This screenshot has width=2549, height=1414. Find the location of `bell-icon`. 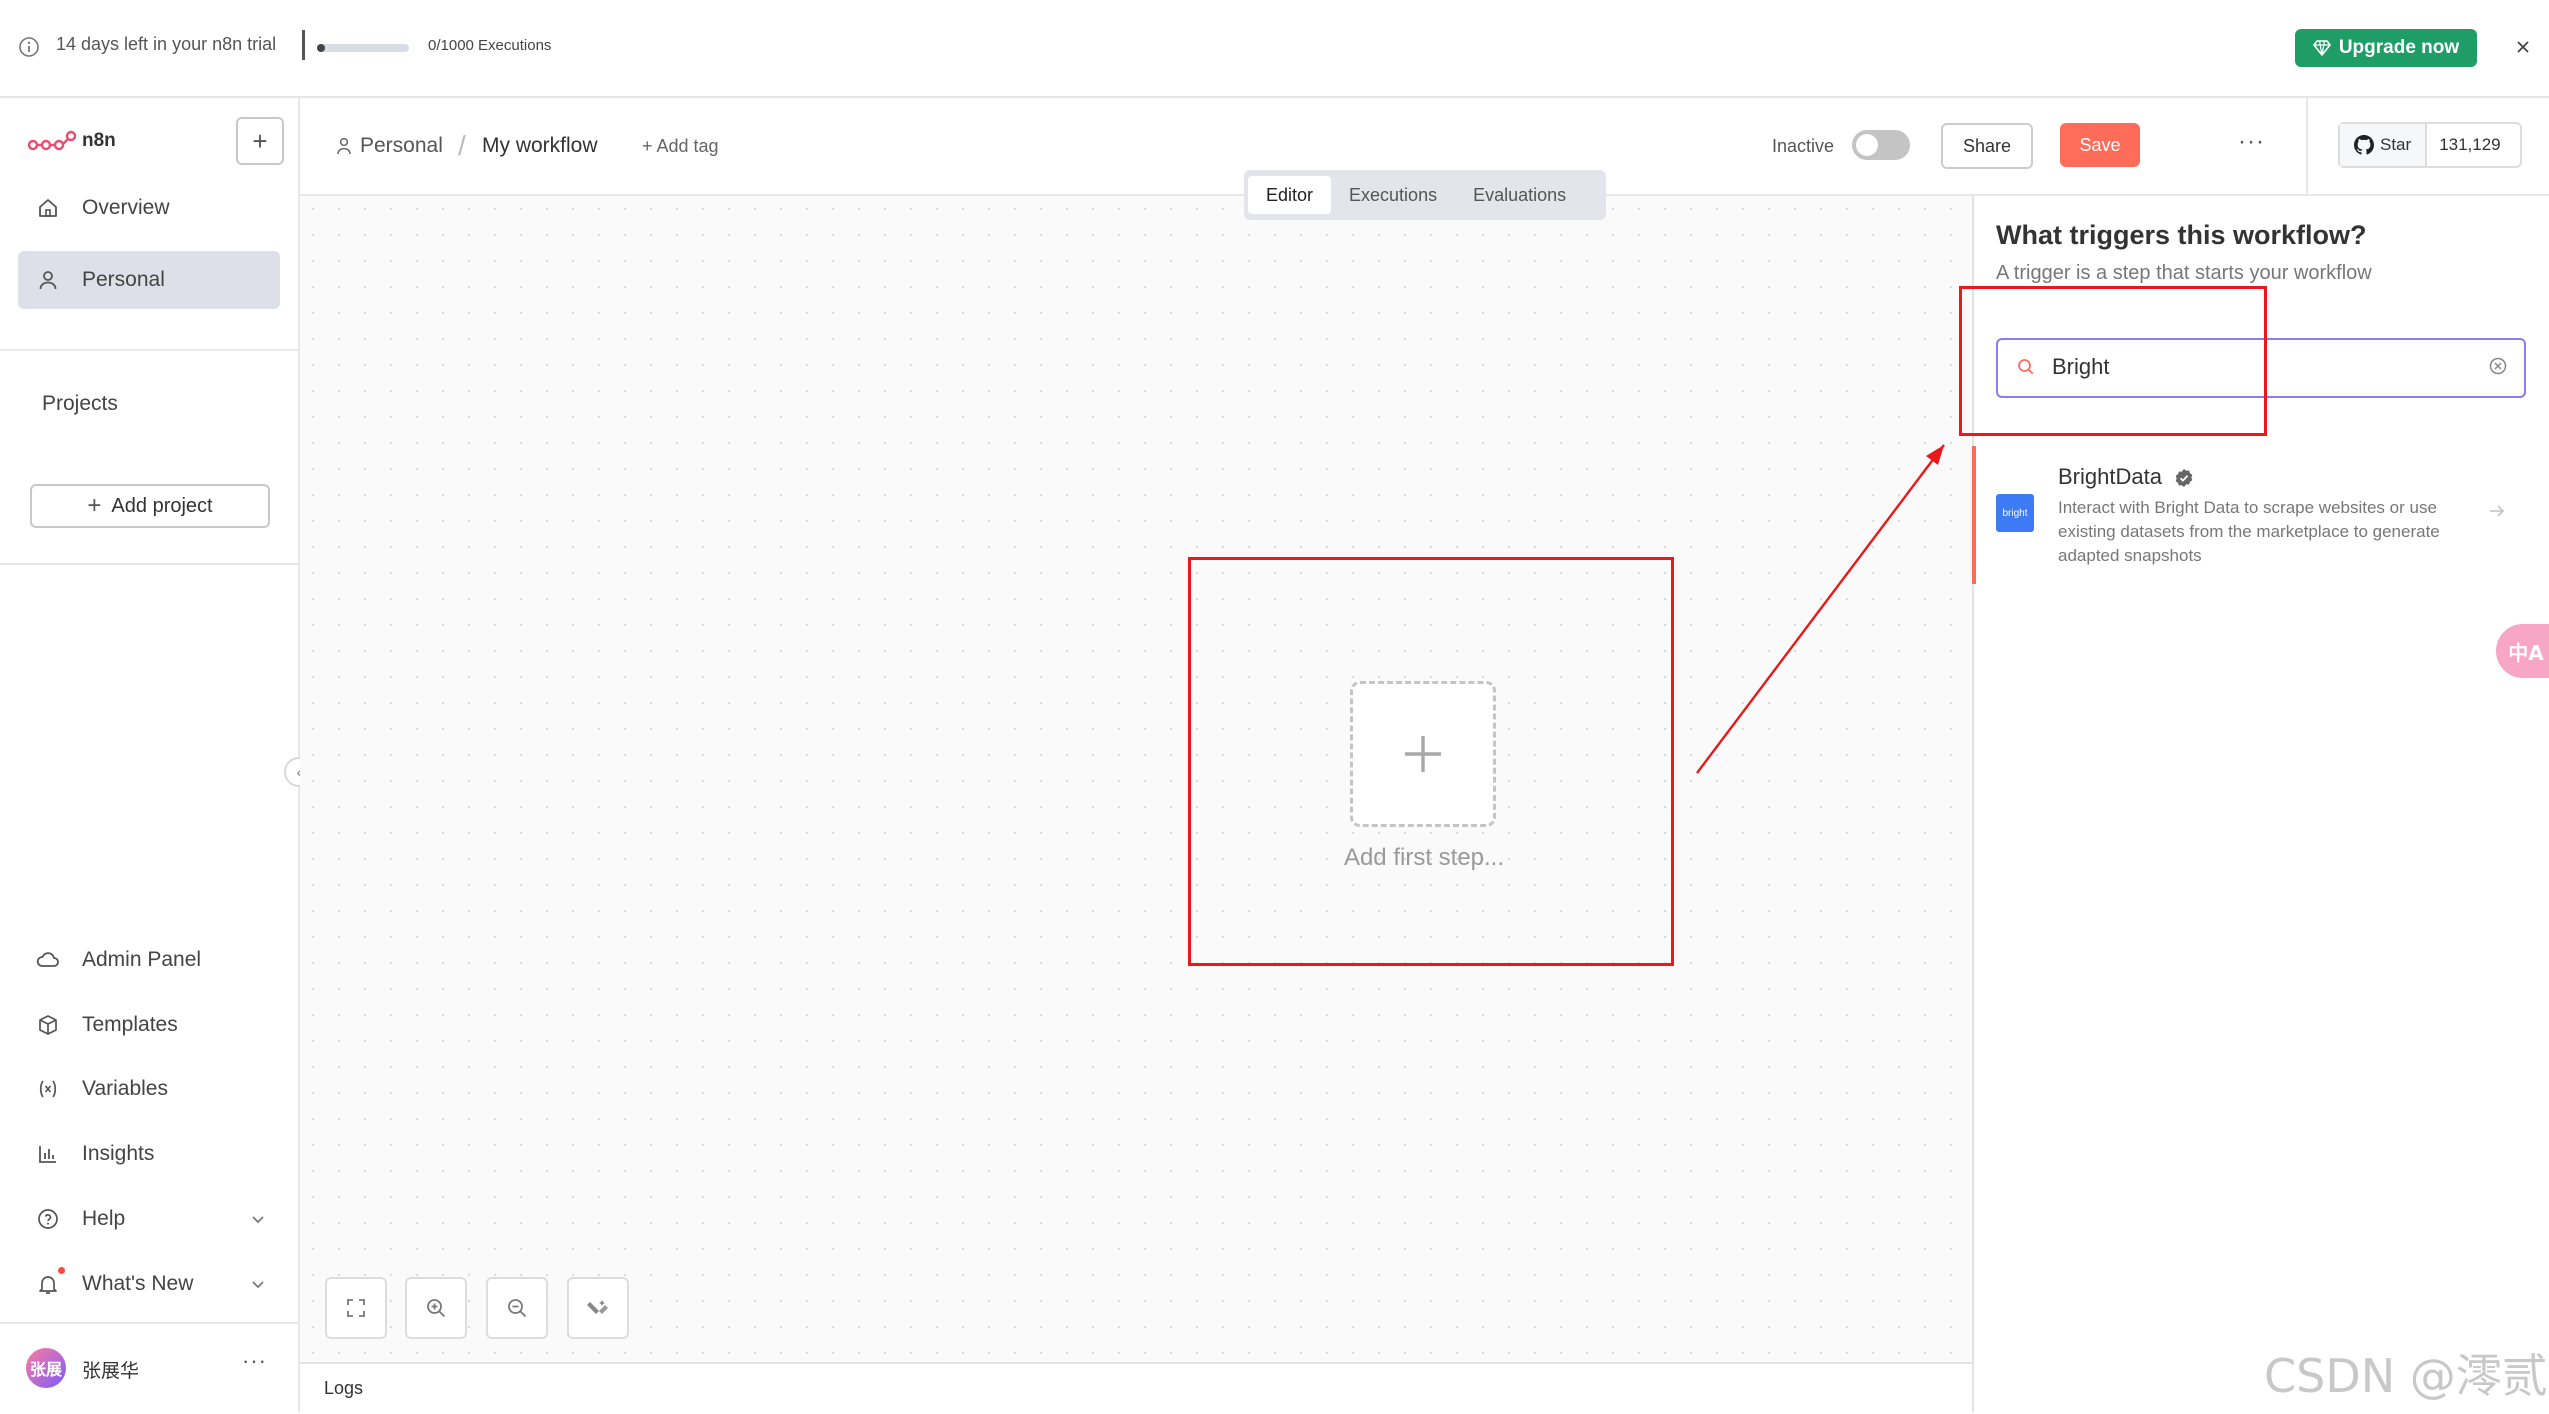

bell-icon is located at coordinates (48, 1284).